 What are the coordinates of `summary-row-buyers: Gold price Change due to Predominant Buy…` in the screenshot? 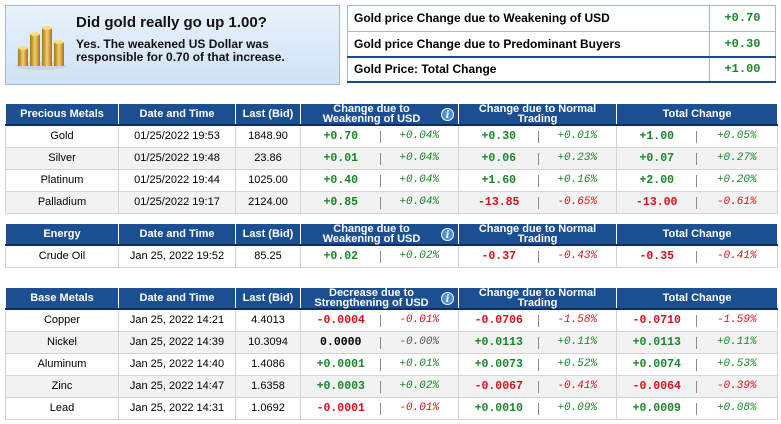 It's located at (561, 43).